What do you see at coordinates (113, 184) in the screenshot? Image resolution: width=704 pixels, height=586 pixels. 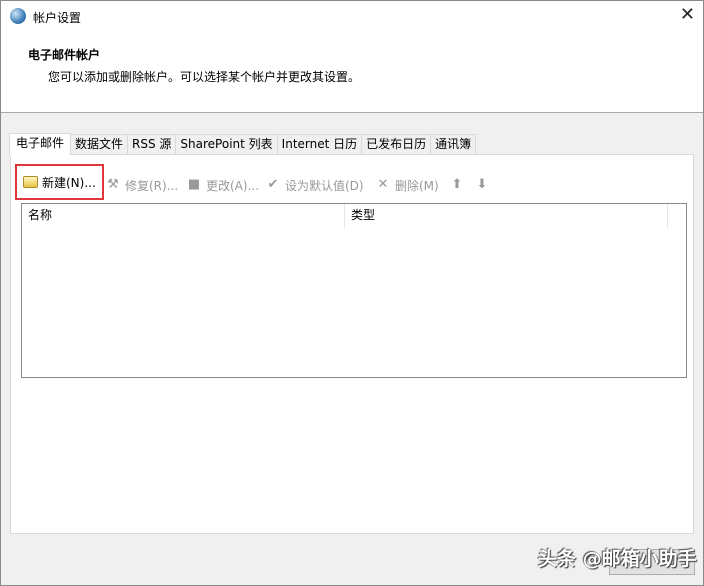 I see `tools-icon: ⚒` at bounding box center [113, 184].